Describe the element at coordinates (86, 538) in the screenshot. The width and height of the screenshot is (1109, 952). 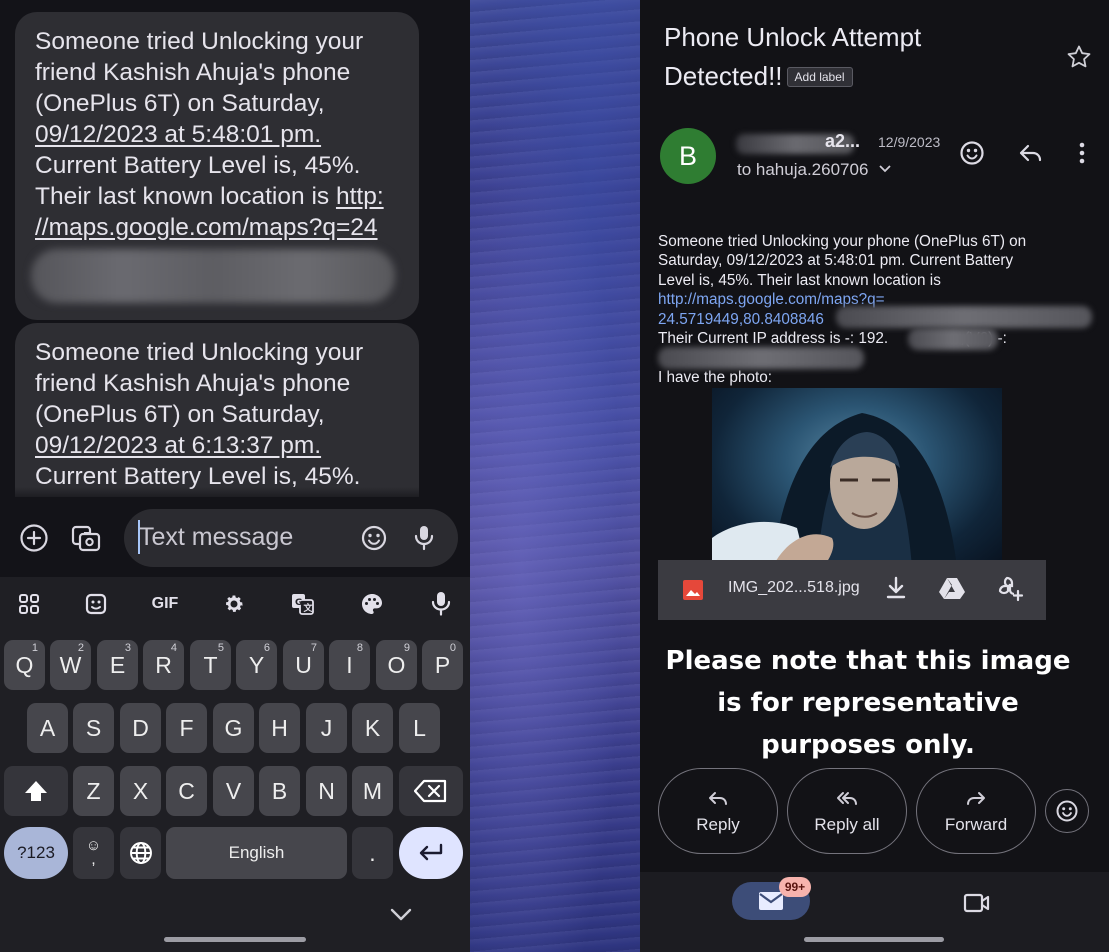
I see `gallery-icon` at that location.